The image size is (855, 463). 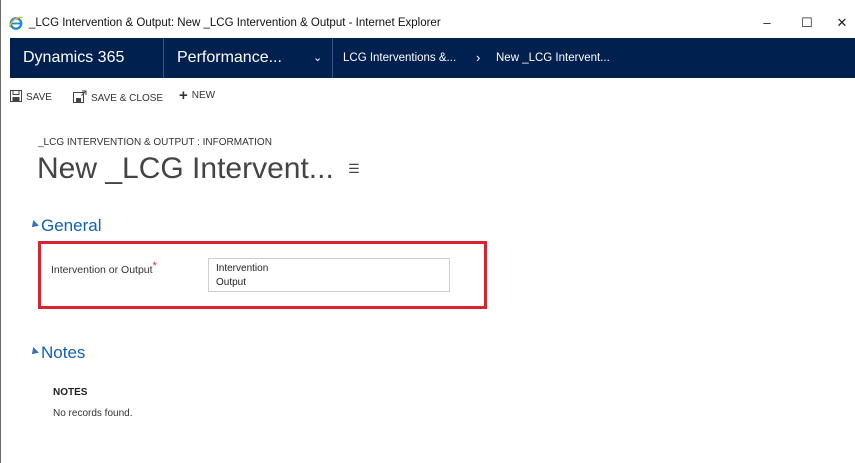 I want to click on maximize-button: ☐, so click(x=807, y=23).